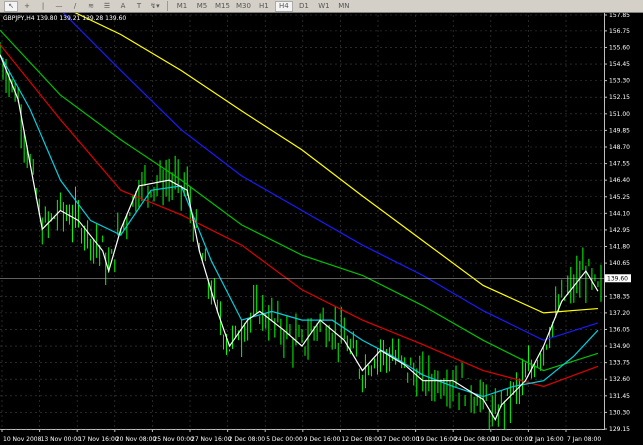 The height and width of the screenshot is (445, 643). I want to click on timeframe-m30-button: M30, so click(243, 6).